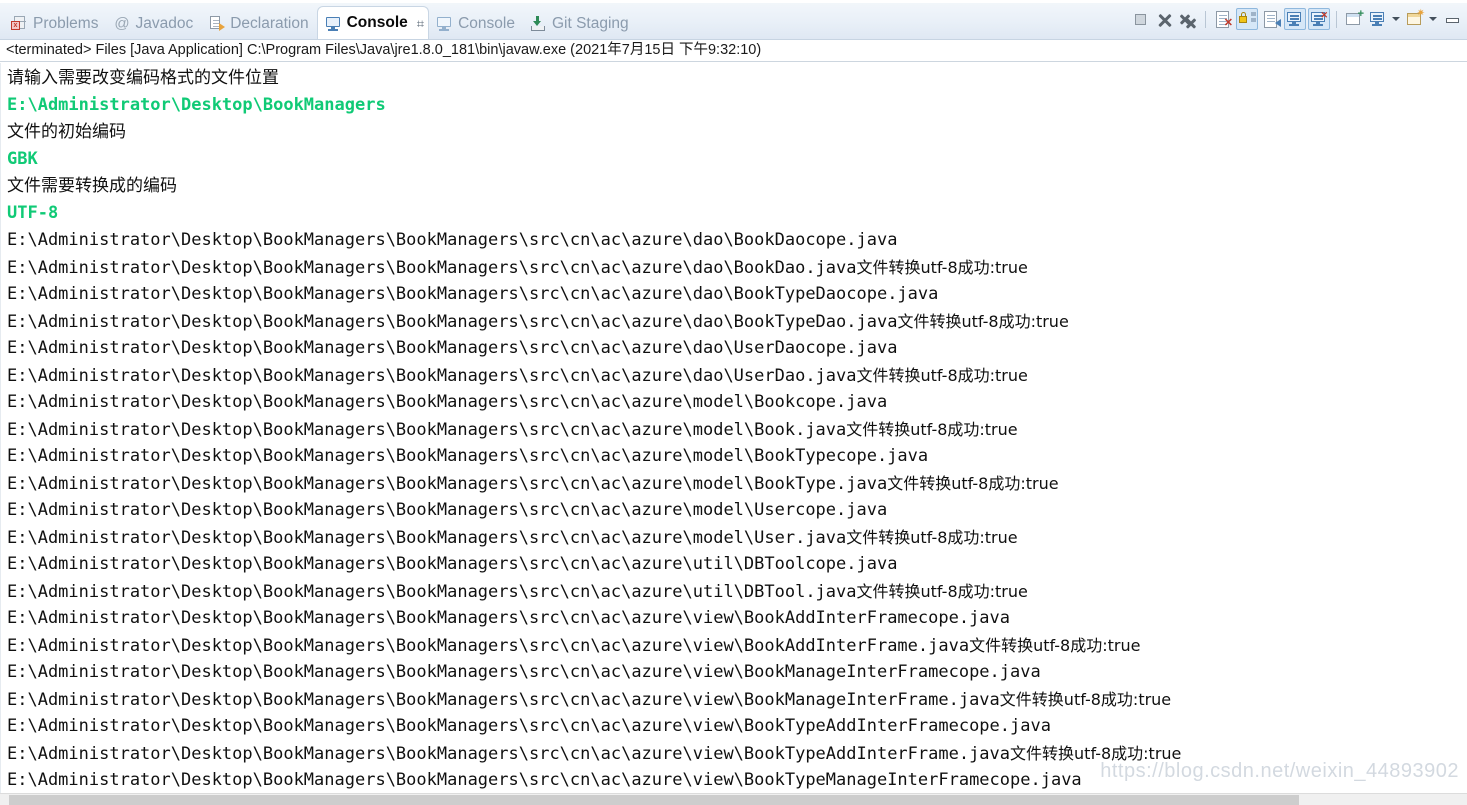 The image size is (1467, 805). Describe the element at coordinates (1415, 19) in the screenshot. I see `open-console-button: ✷` at that location.